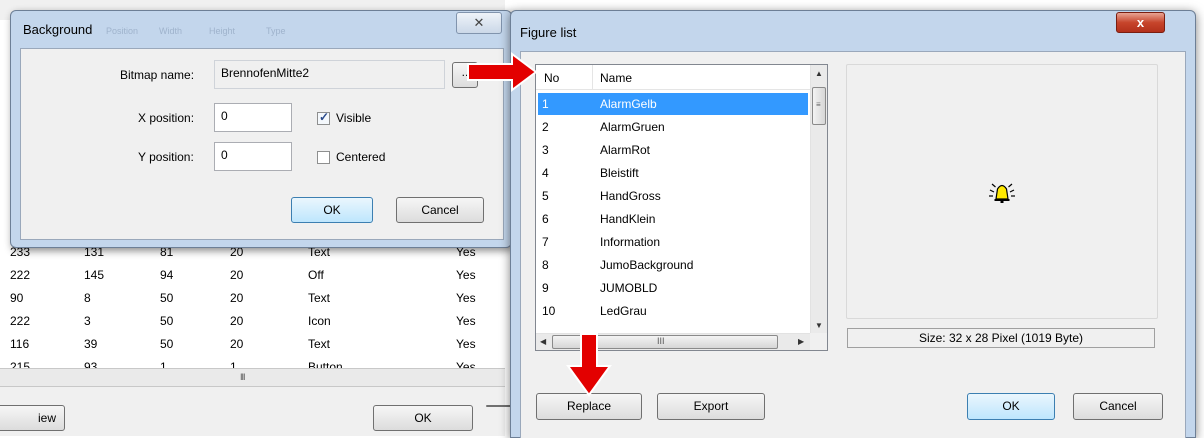 The height and width of the screenshot is (438, 1204). I want to click on table-cell: 3, so click(87, 321).